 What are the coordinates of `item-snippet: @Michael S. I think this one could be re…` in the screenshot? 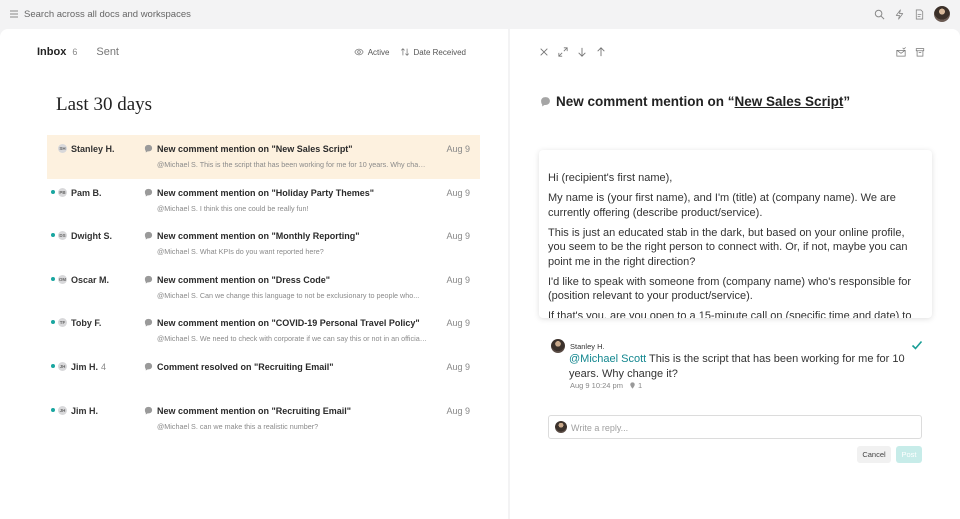 It's located at (233, 208).